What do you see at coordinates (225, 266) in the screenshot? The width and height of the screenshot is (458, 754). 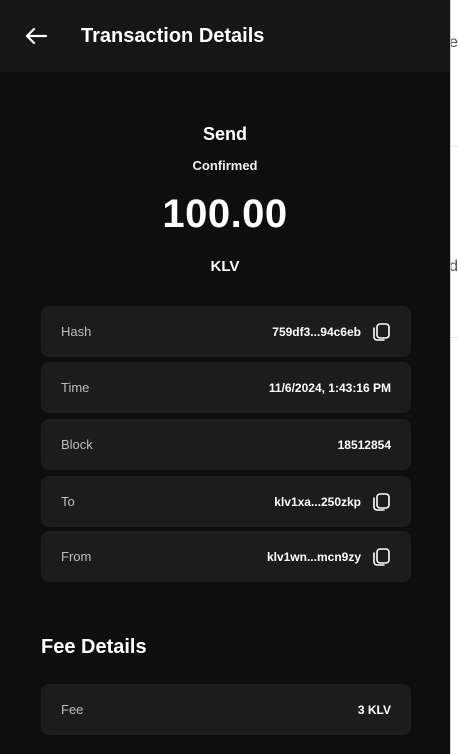 I see `transaction-token: KLV` at bounding box center [225, 266].